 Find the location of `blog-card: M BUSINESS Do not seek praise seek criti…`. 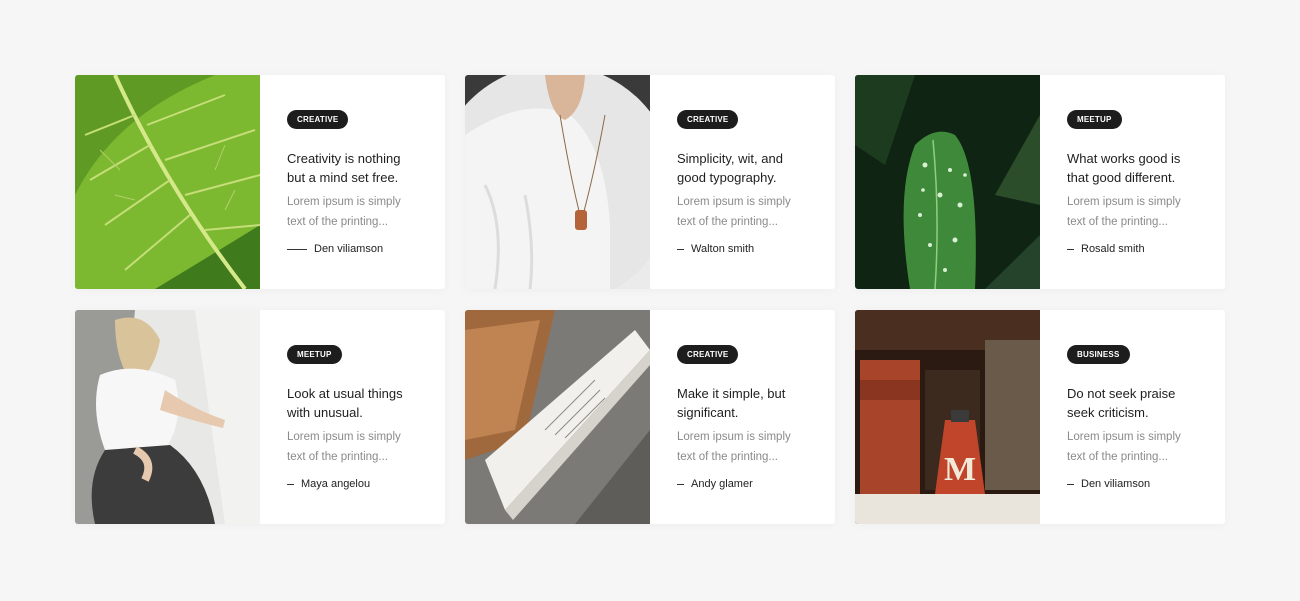

blog-card: M BUSINESS Do not seek praise seek criti… is located at coordinates (1040, 417).